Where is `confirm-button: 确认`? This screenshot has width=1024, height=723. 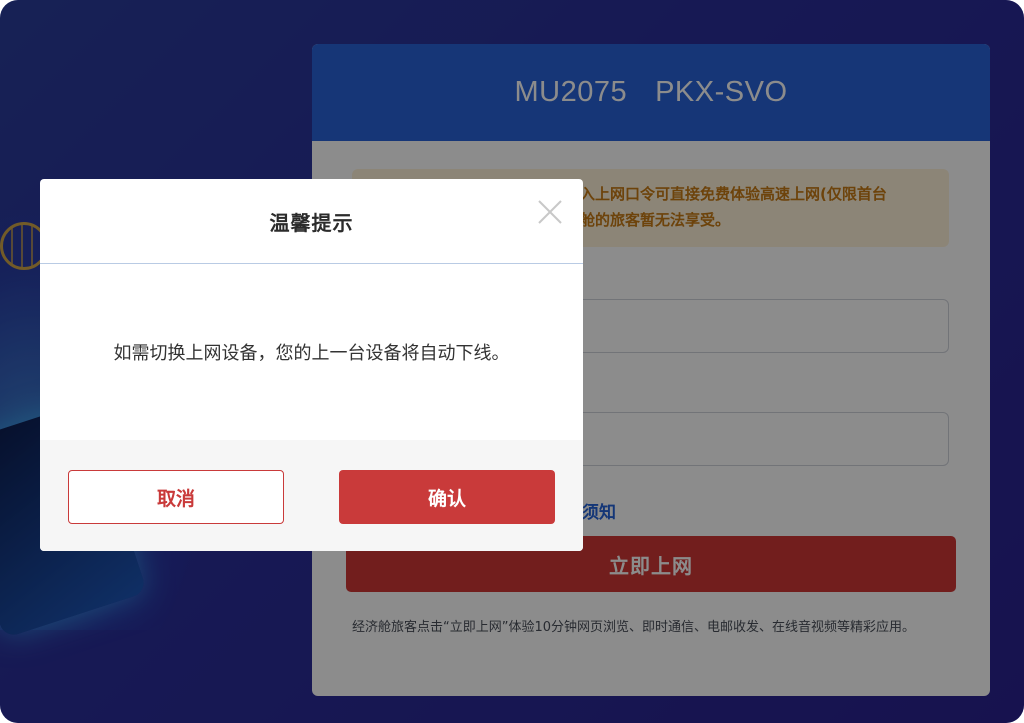
confirm-button: 确认 is located at coordinates (447, 497).